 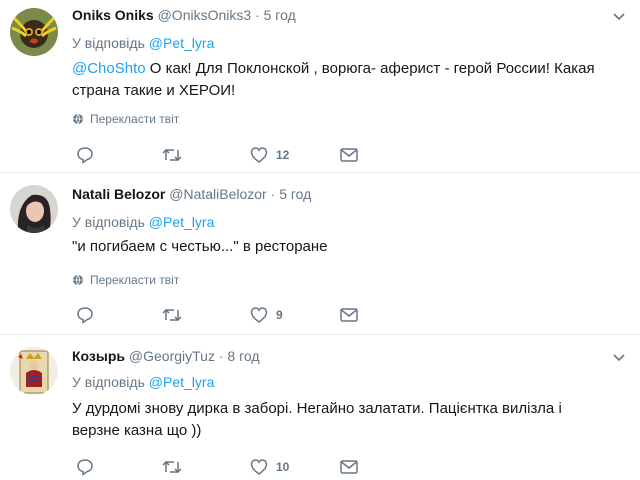 I want to click on timestamp: 8 год, so click(x=243, y=356).